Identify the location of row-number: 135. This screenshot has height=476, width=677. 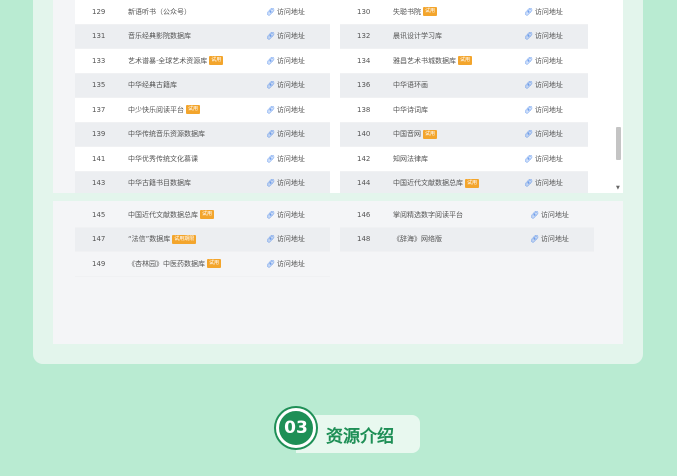
(99, 85).